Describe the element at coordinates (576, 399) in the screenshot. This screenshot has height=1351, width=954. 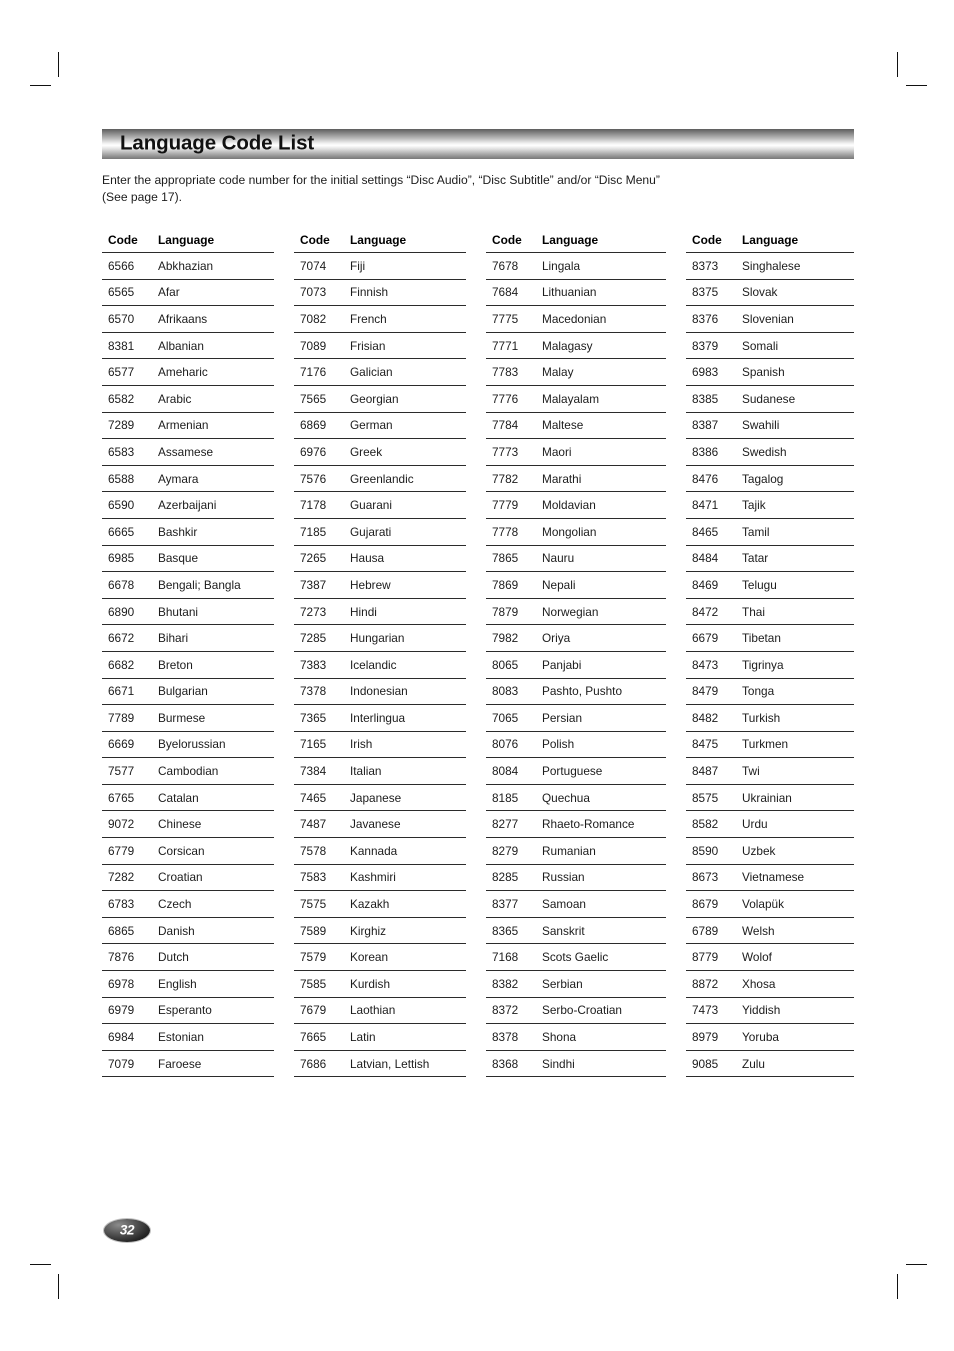
I see `table-row: 7776 Malayalam` at that location.